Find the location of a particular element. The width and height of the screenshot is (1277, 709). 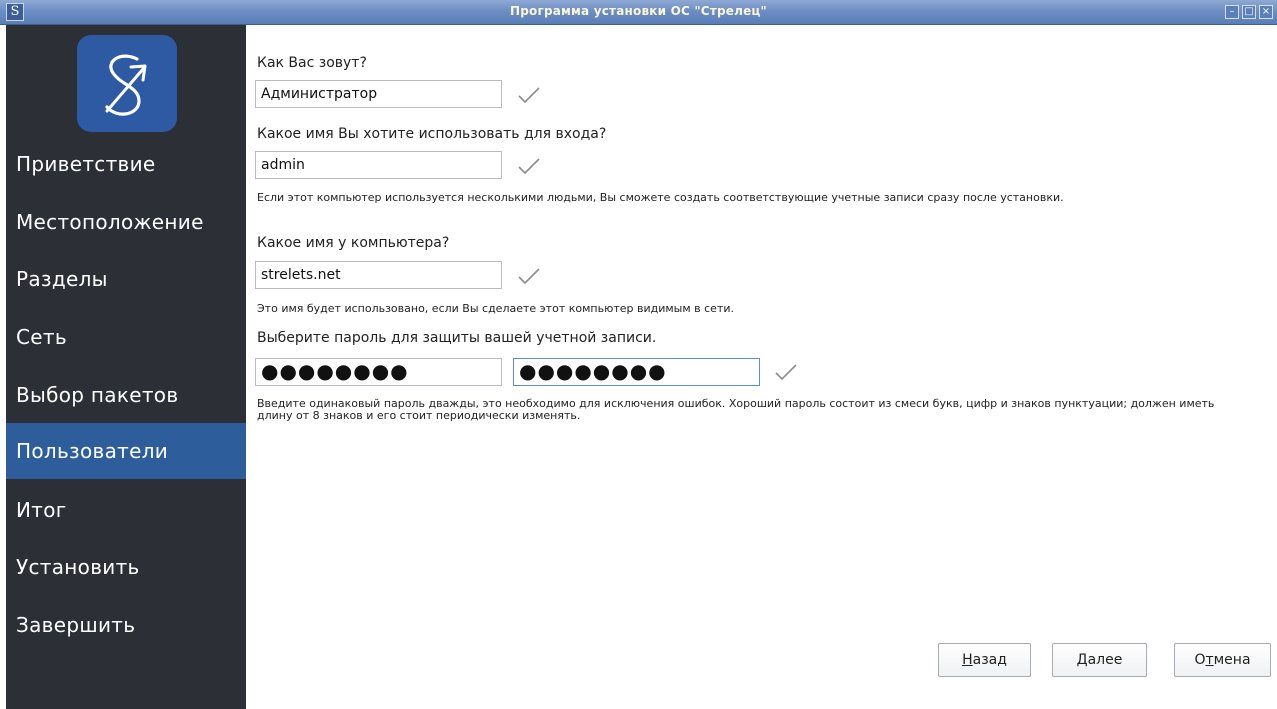

sidebar-item-finish: Завершить is located at coordinates (126, 625).